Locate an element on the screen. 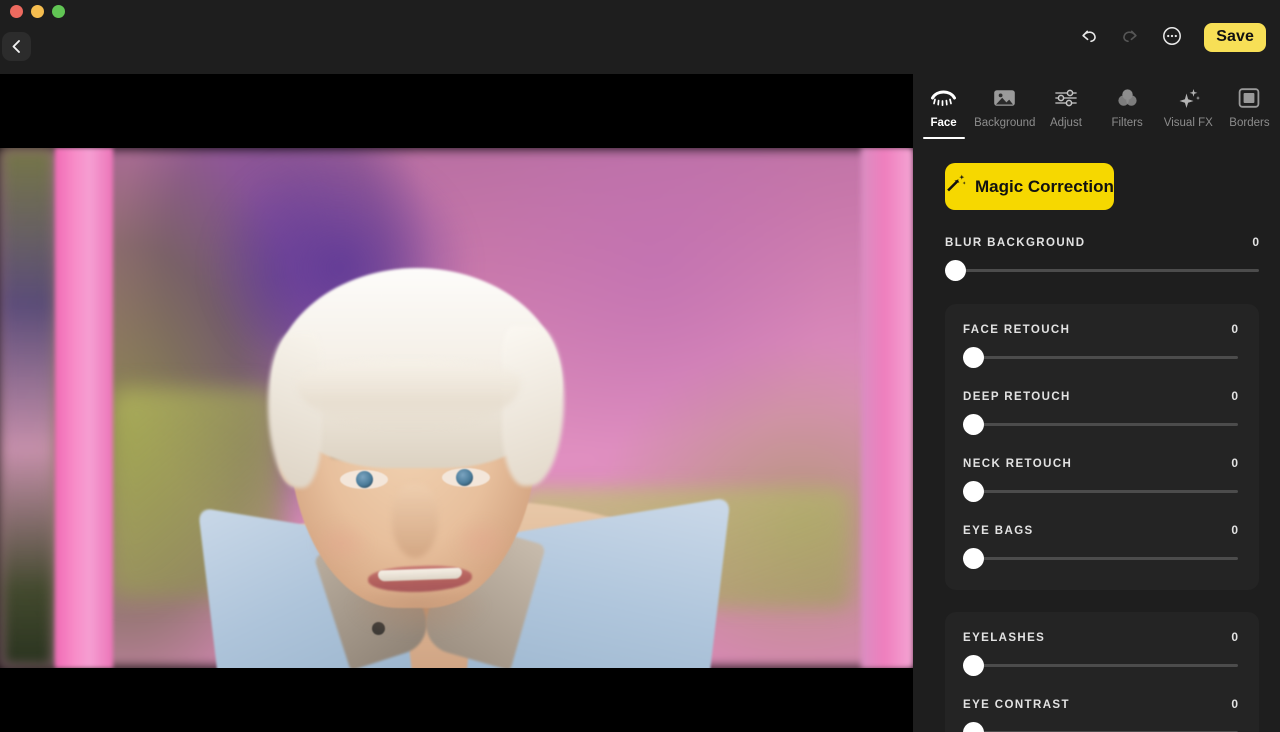 Image resolution: width=1280 pixels, height=732 pixels. magic-wand-icon is located at coordinates (955, 186).